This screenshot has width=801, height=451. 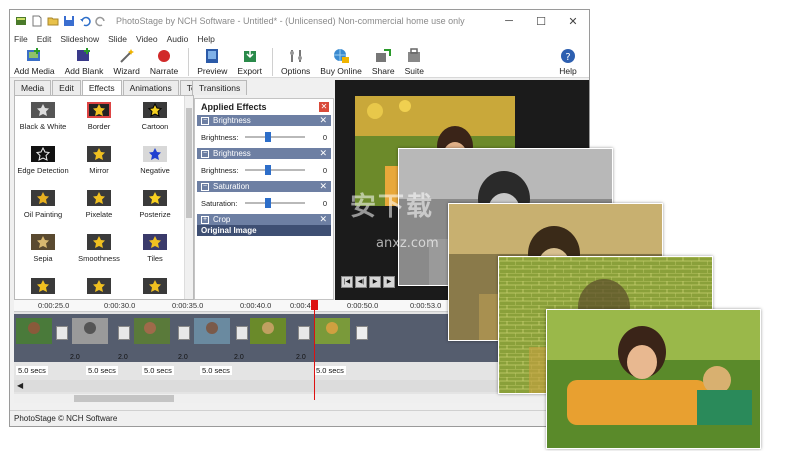 I want to click on new-file-icon, so click(x=36, y=21).